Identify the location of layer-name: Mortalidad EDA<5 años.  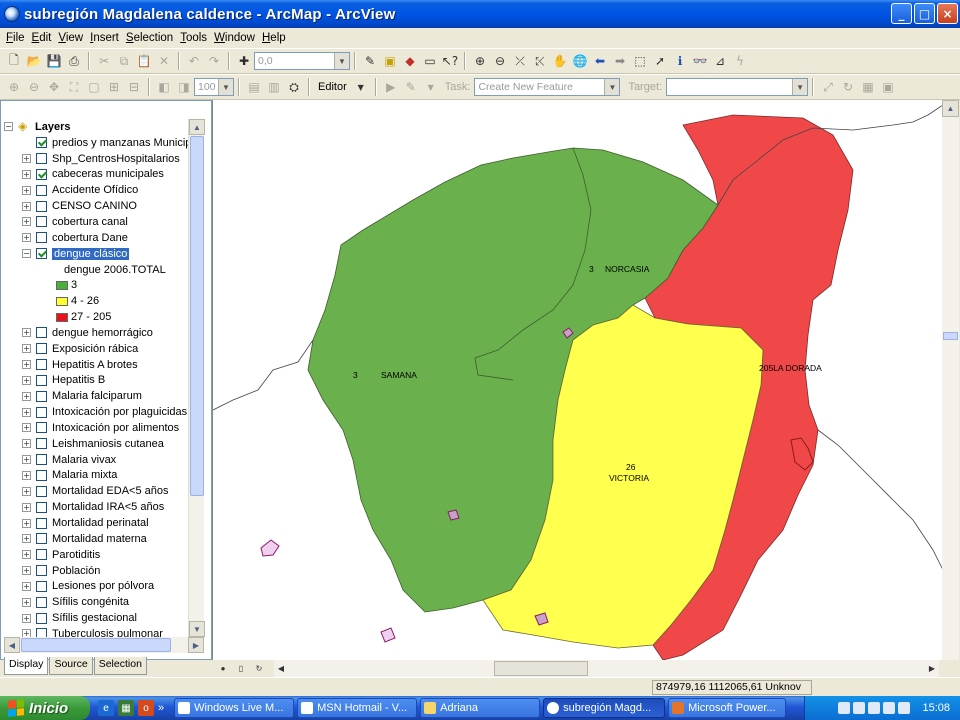
(110, 491).